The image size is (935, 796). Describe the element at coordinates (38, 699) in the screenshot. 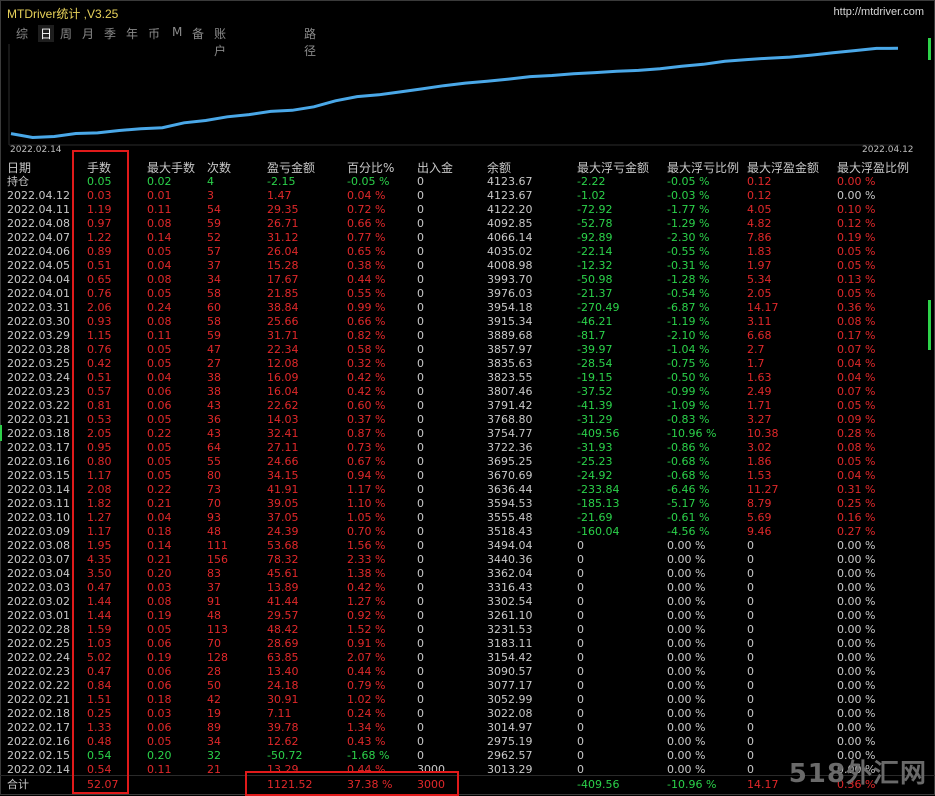

I see `cell-col-0: 2022.02.21` at that location.